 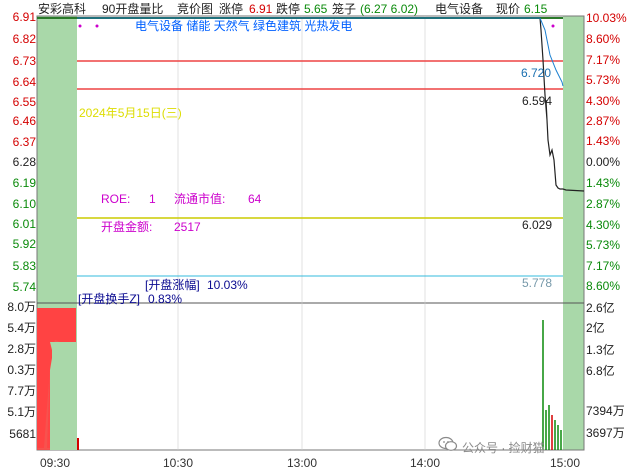 What do you see at coordinates (503, 448) in the screenshot?
I see `watermark-text: 公众号 · 捡财猫` at bounding box center [503, 448].